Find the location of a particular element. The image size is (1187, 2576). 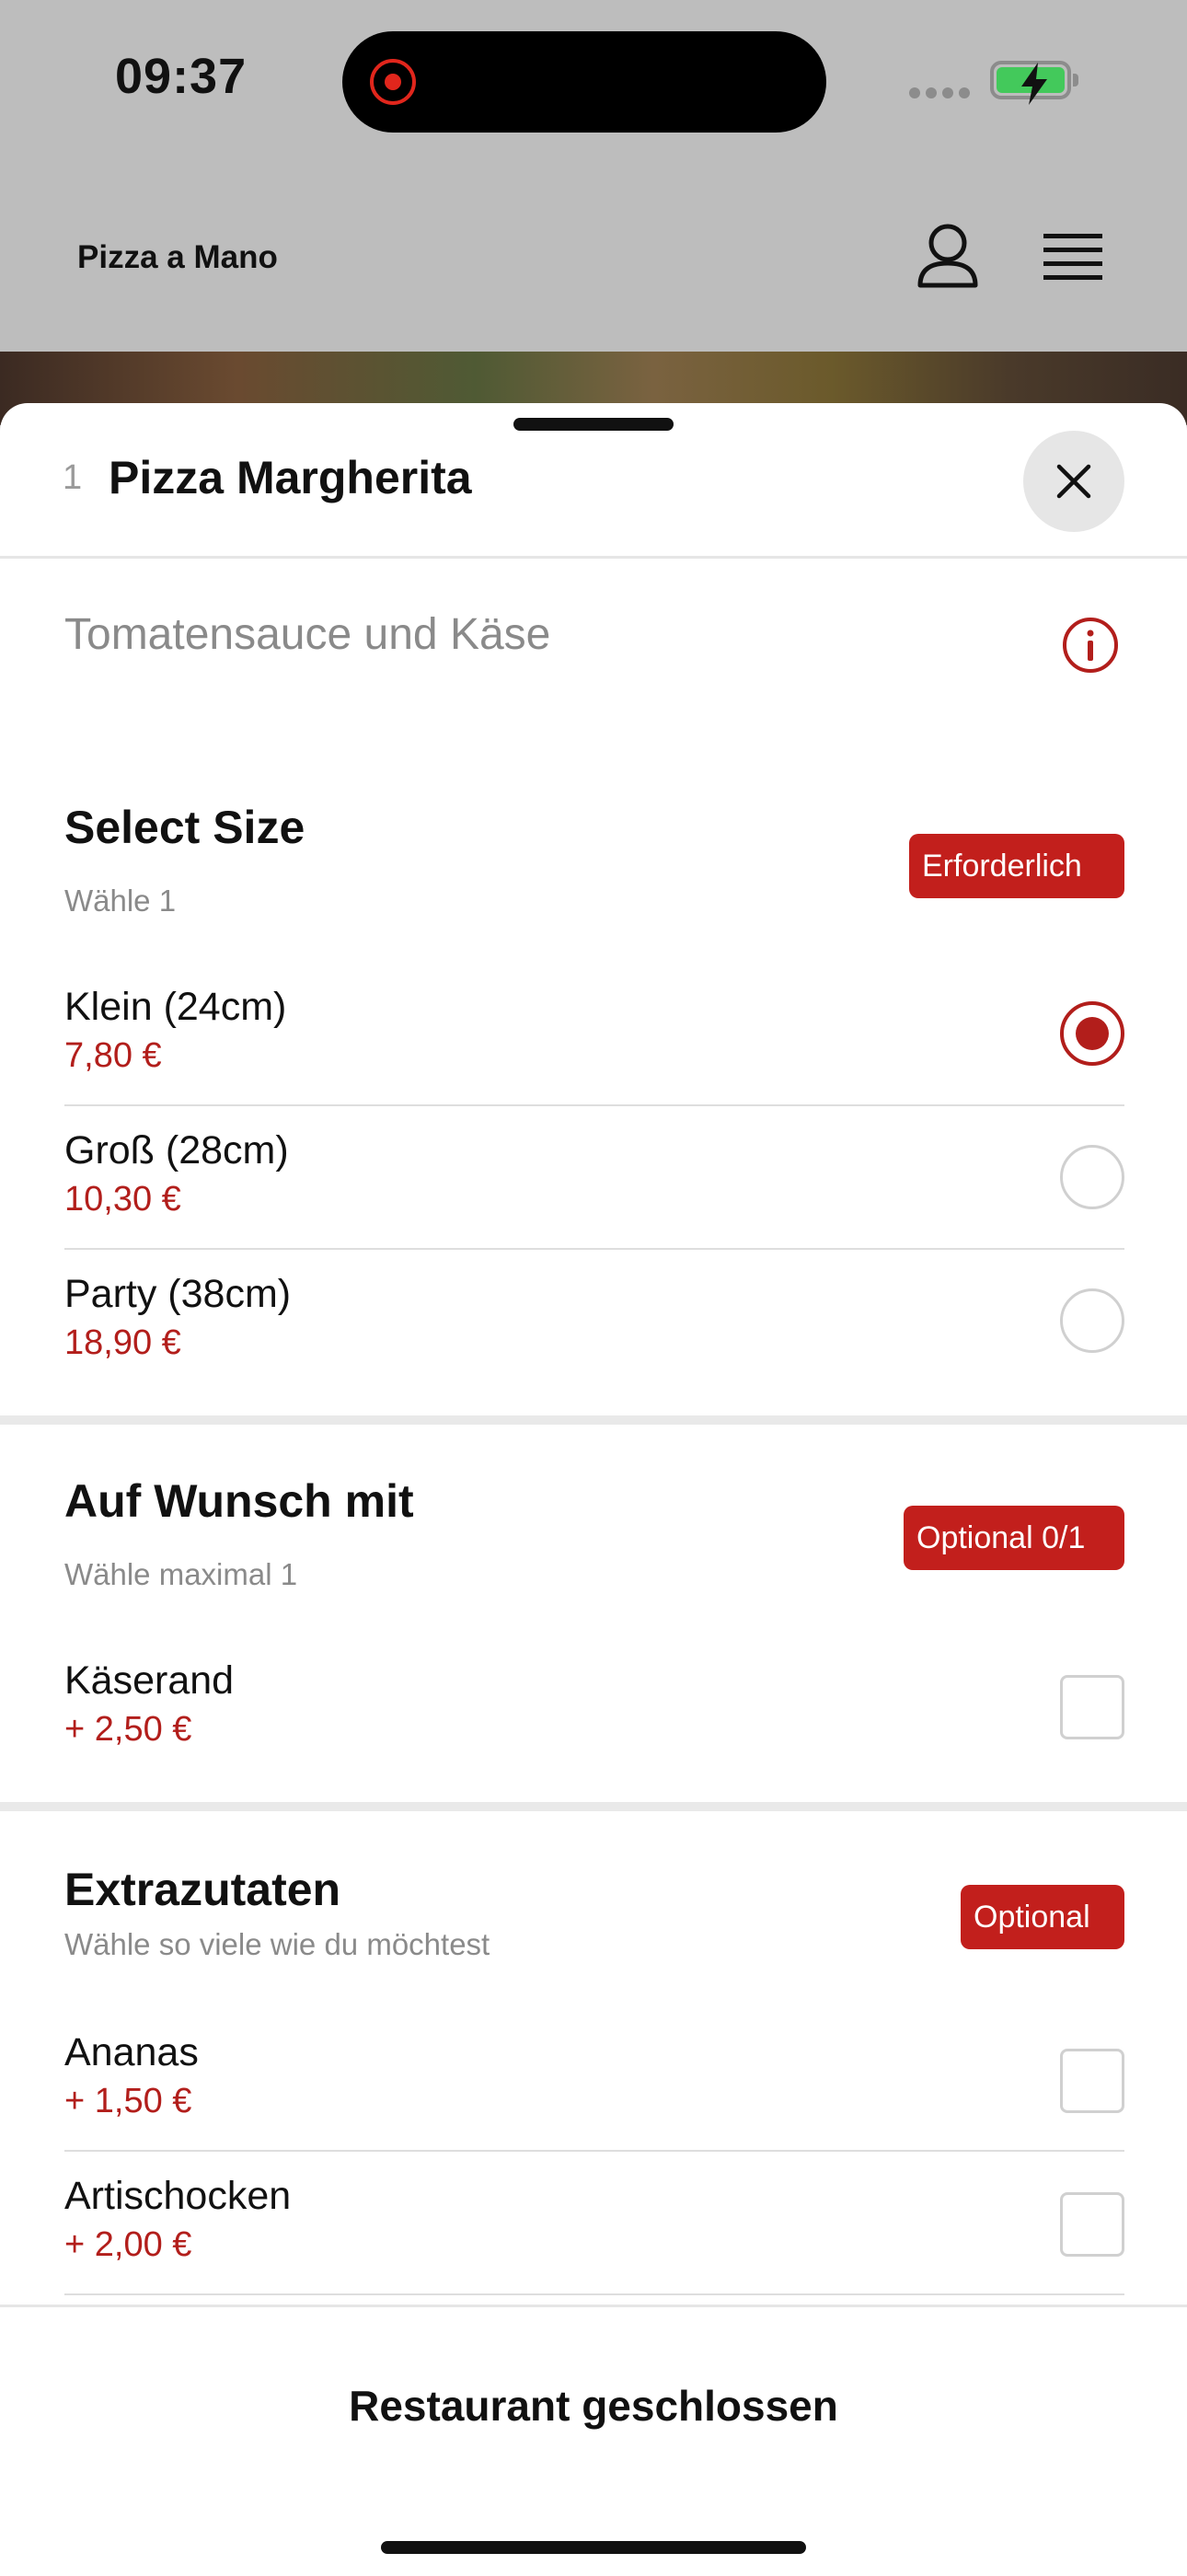

section-subtitle-size: Wähle 1 is located at coordinates (120, 901).